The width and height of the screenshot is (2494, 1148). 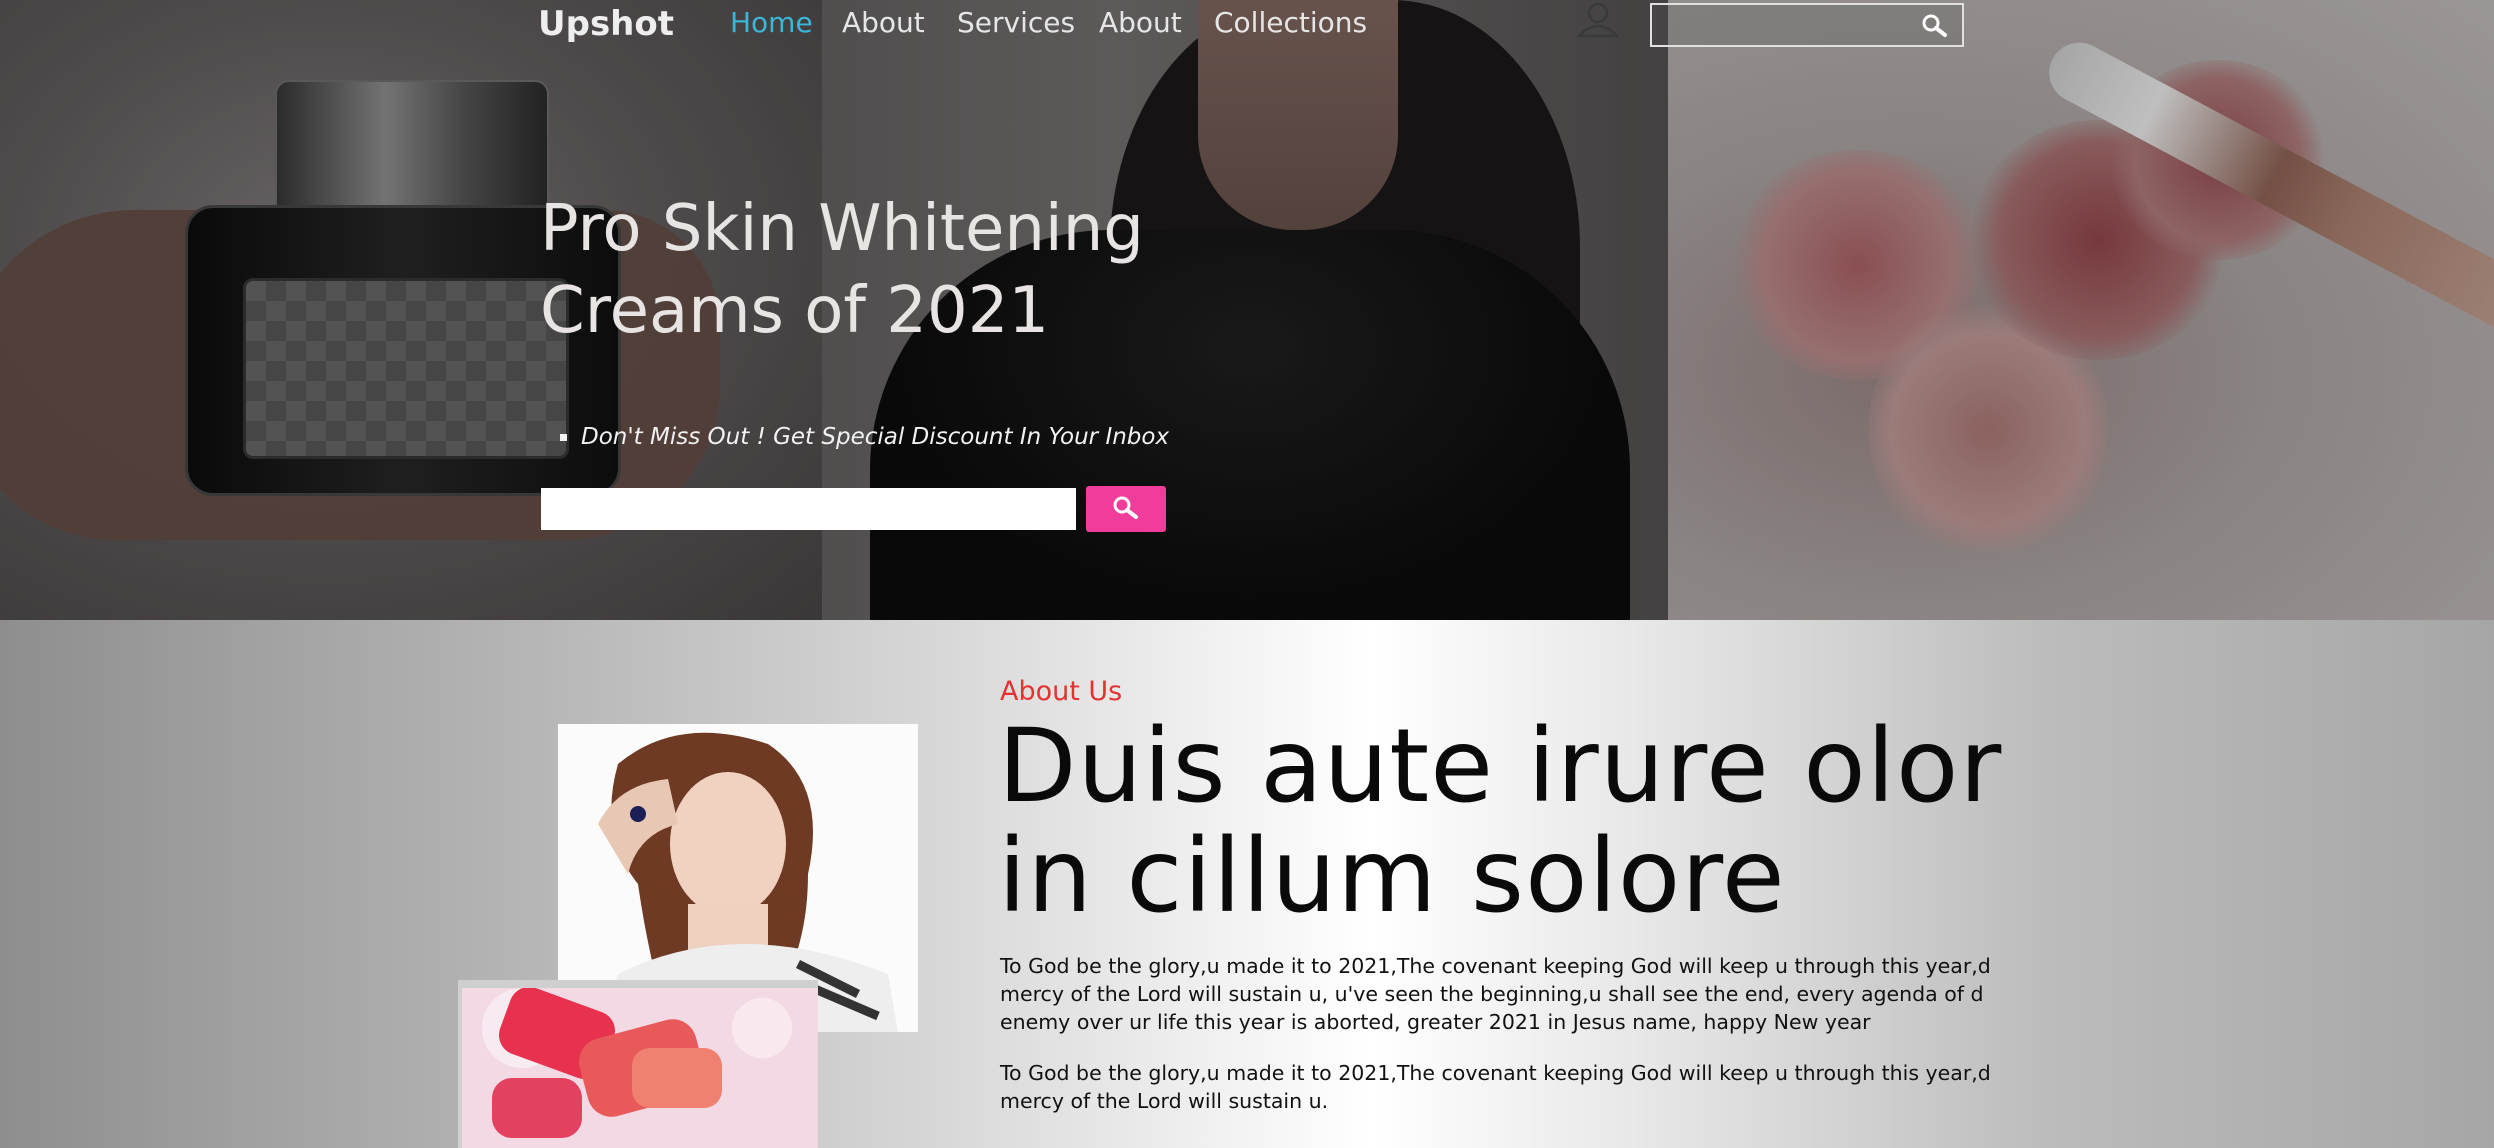 What do you see at coordinates (1598, 20) in the screenshot?
I see `user-icon` at bounding box center [1598, 20].